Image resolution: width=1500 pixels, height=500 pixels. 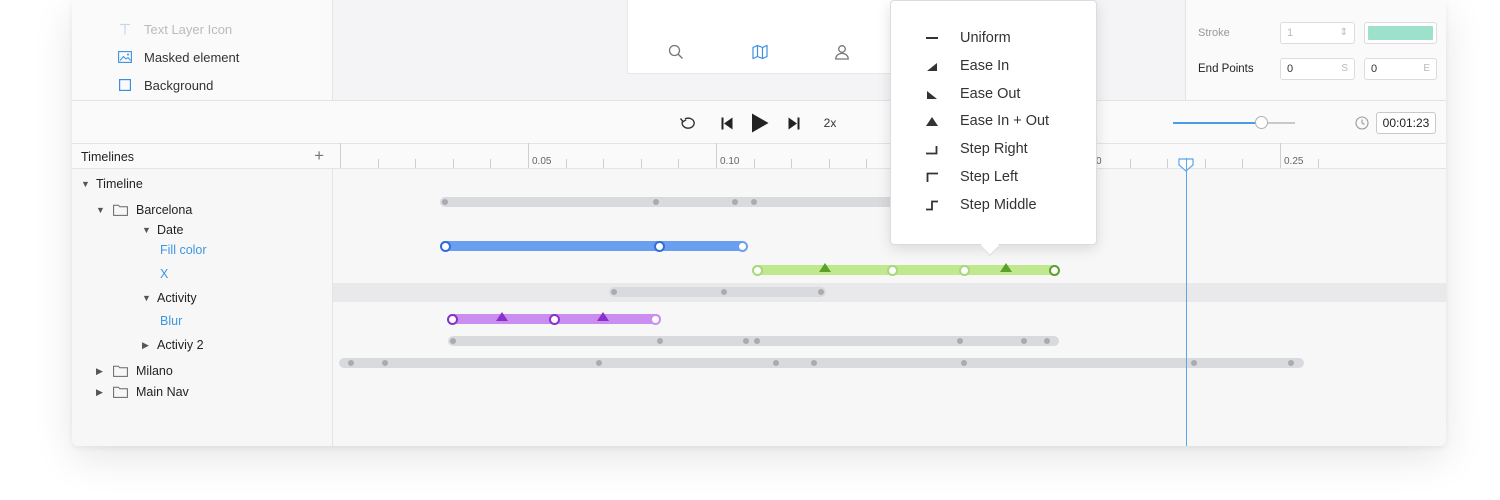 I want to click on easing-option-ease-in: Ease In, so click(x=967, y=66).